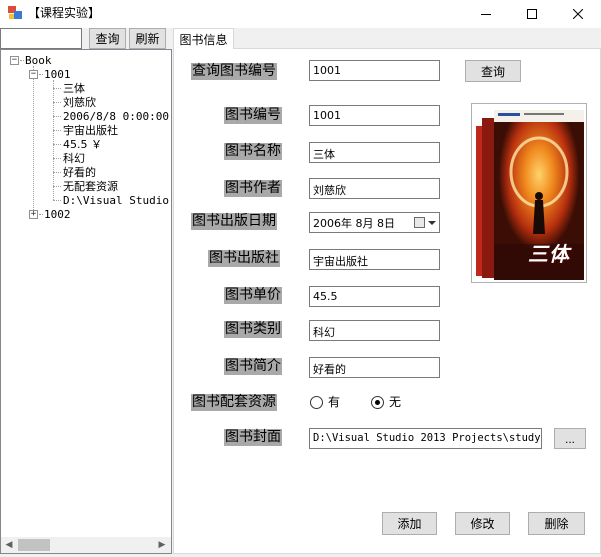 The image size is (601, 557). What do you see at coordinates (253, 437) in the screenshot?
I see `cover-label: 图书封面` at bounding box center [253, 437].